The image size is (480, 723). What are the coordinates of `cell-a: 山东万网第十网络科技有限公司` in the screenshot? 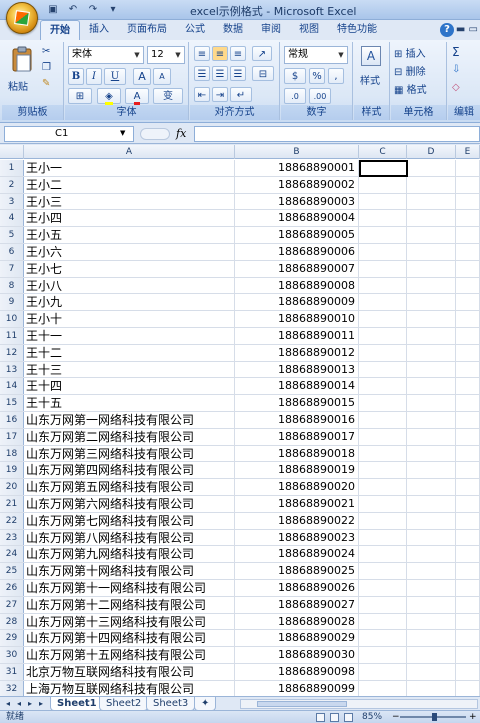 It's located at (129, 571).